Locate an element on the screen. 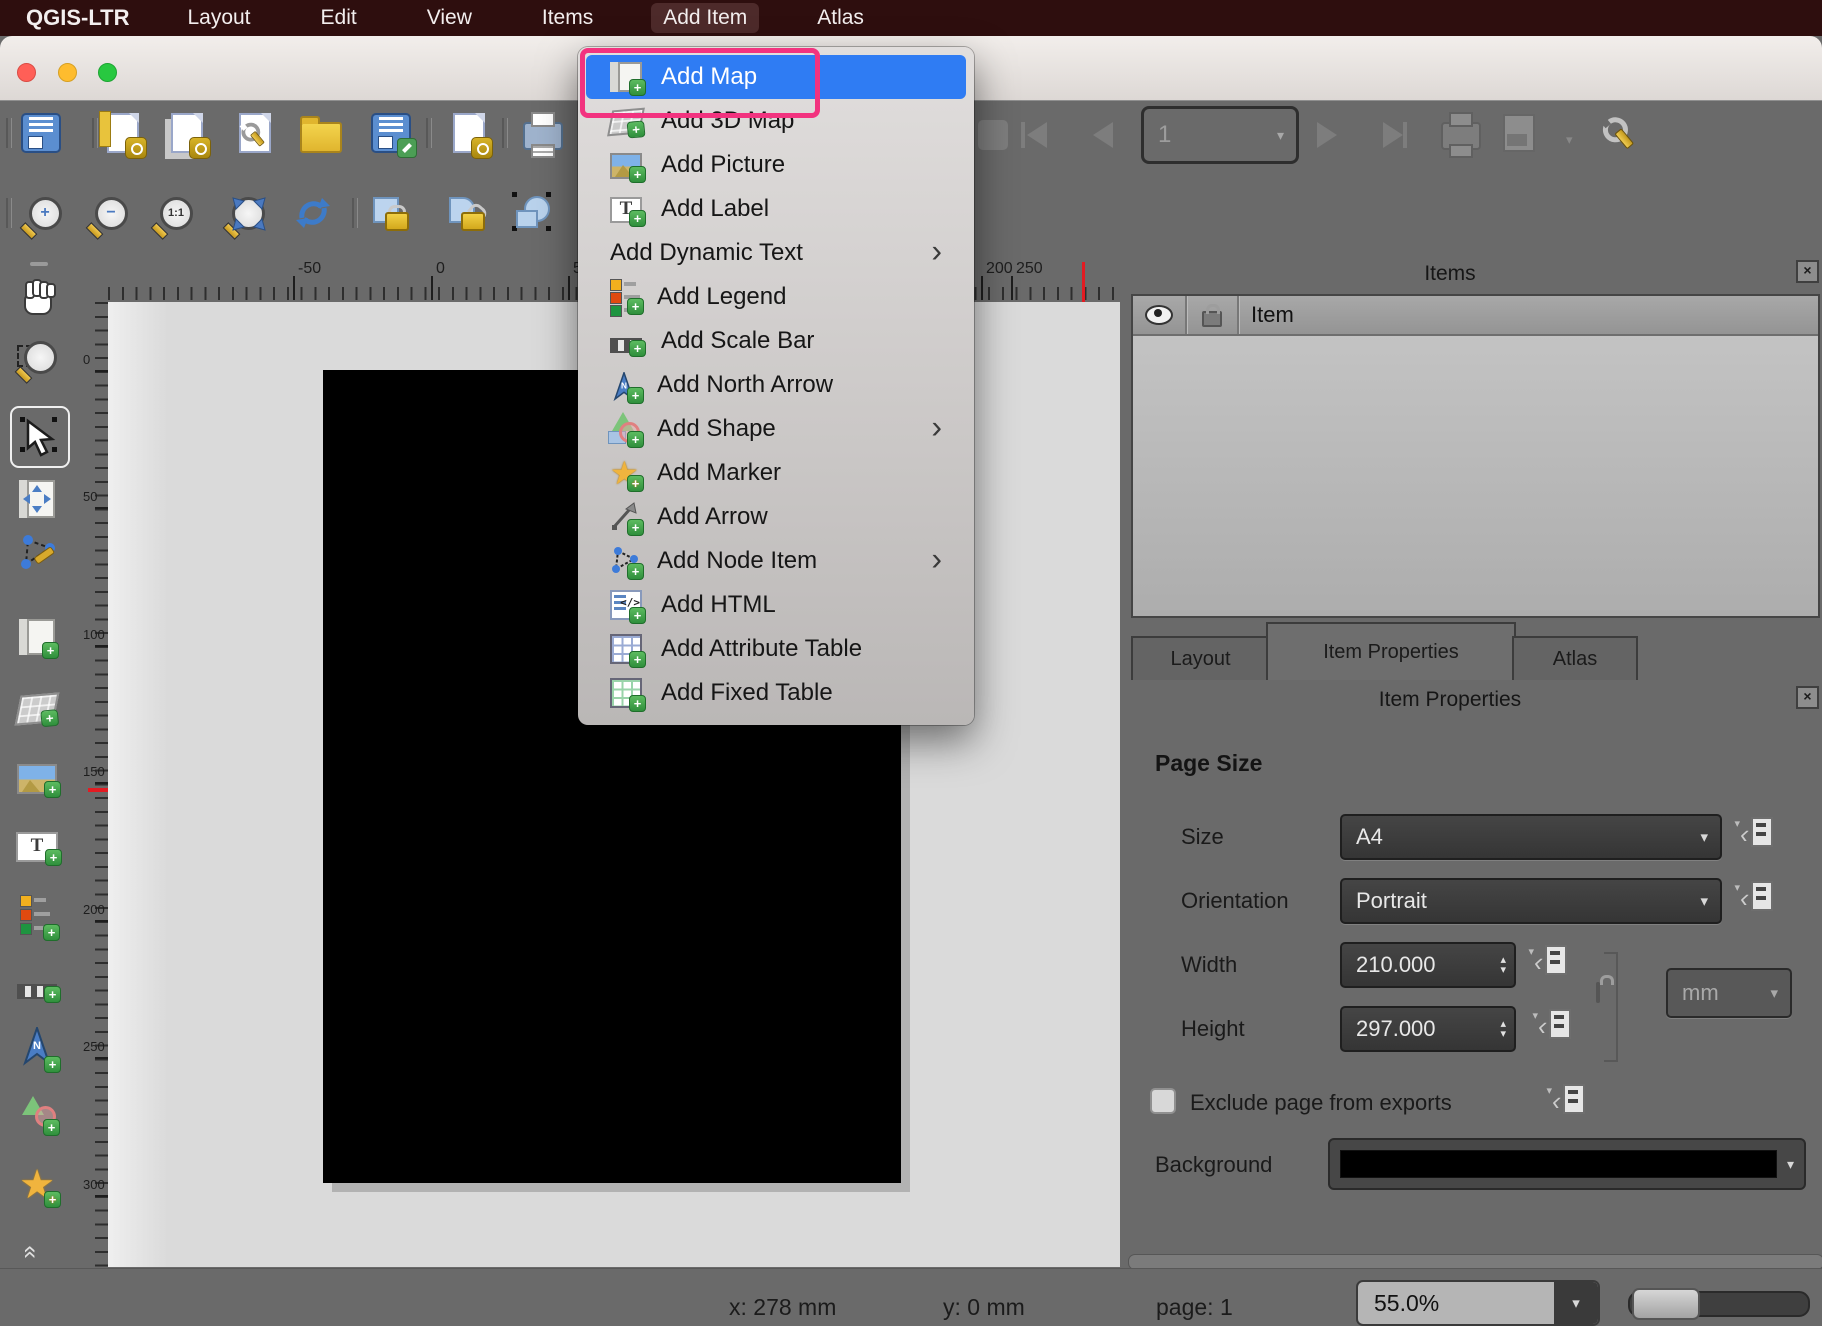  menu-item-add-arrow: + Add Arrow is located at coordinates (776, 517).